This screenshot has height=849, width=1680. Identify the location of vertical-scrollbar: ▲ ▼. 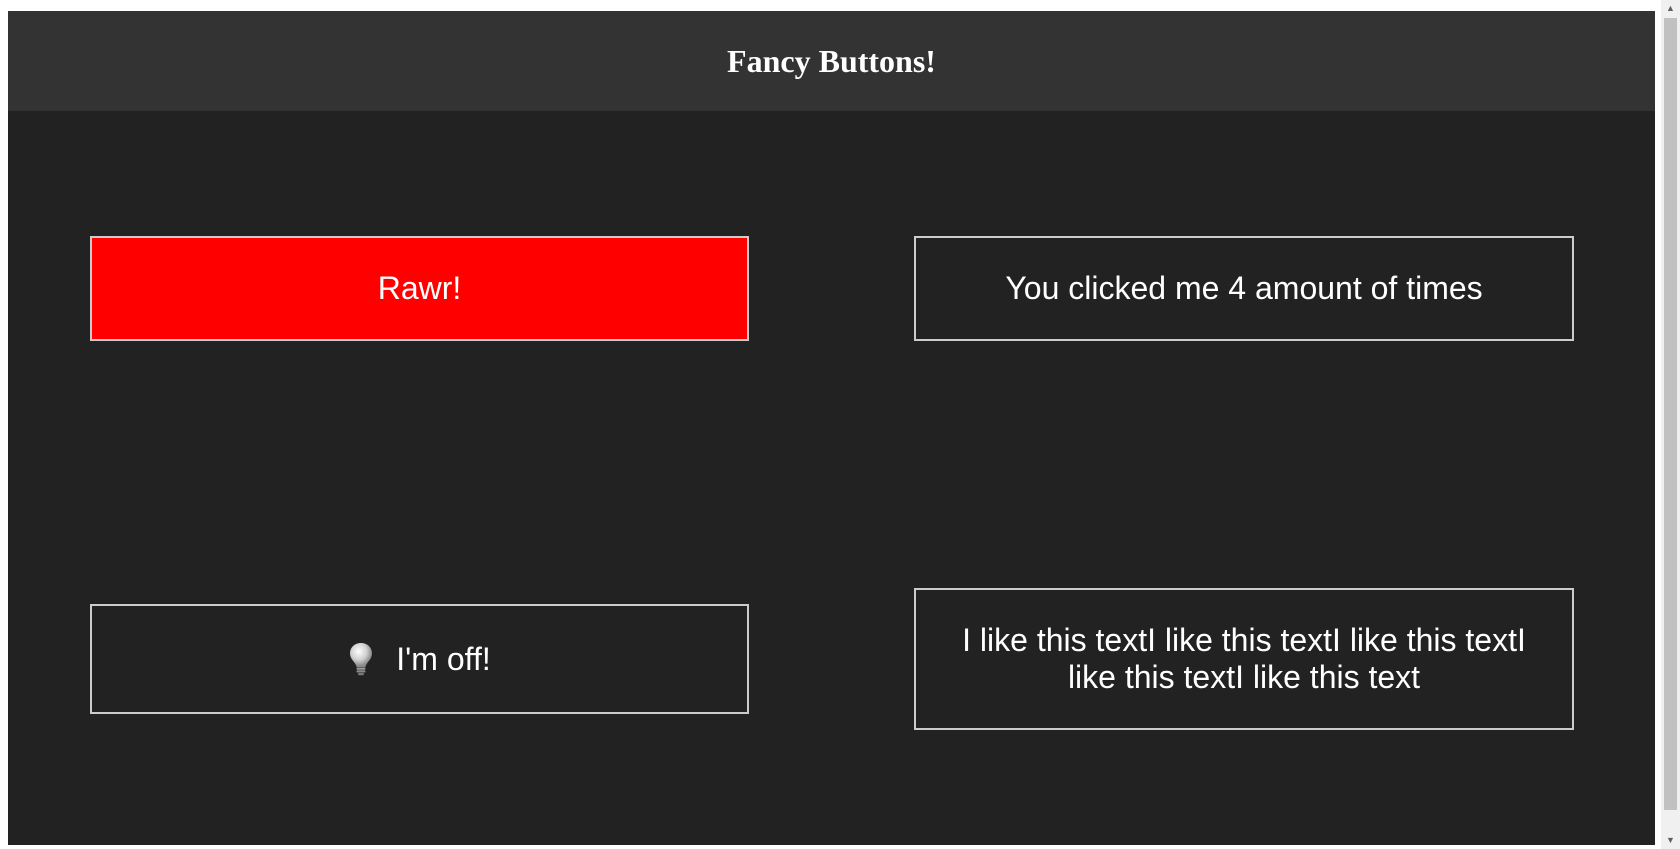
(1670, 424).